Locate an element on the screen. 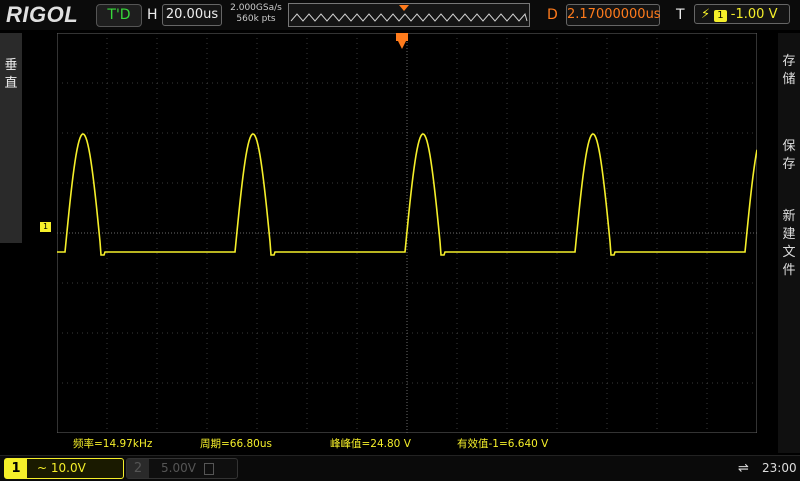 Image resolution: width=800 pixels, height=481 pixels. channel1-number: 1 is located at coordinates (16, 468).